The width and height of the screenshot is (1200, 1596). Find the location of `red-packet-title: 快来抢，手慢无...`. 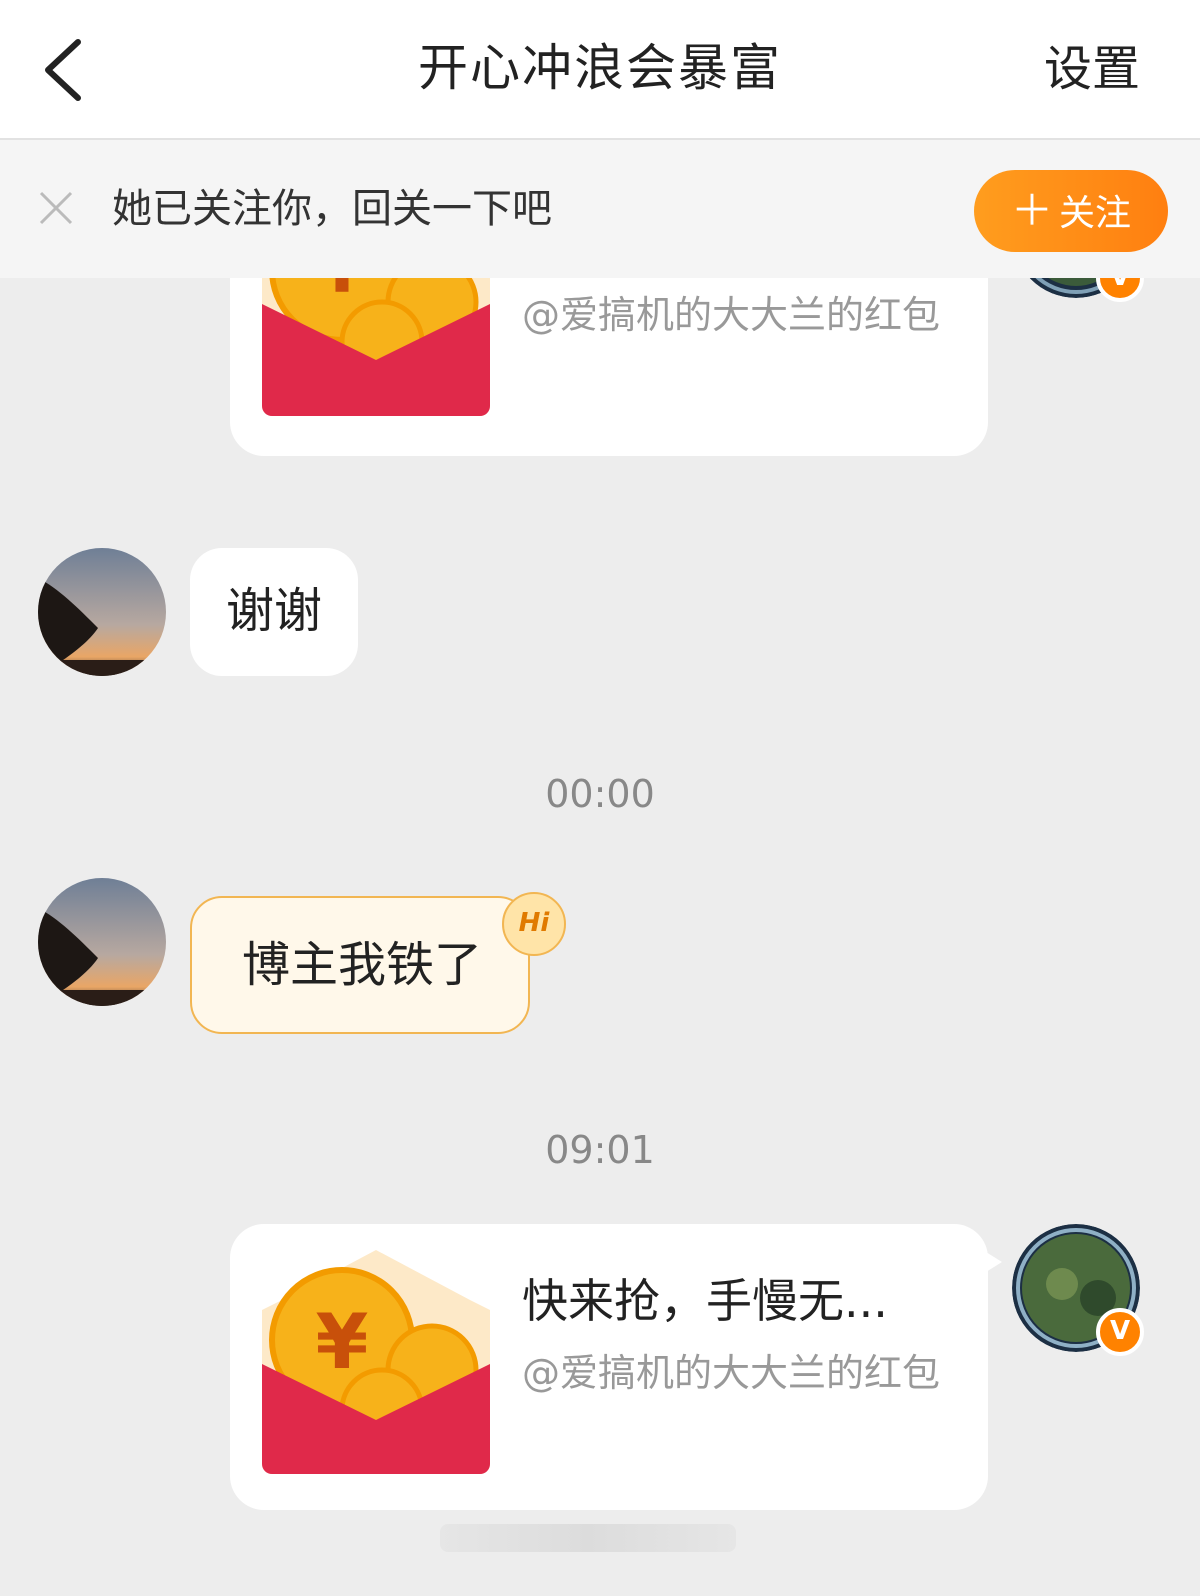

red-packet-title: 快来抢，手慢无... is located at coordinates (705, 1301).